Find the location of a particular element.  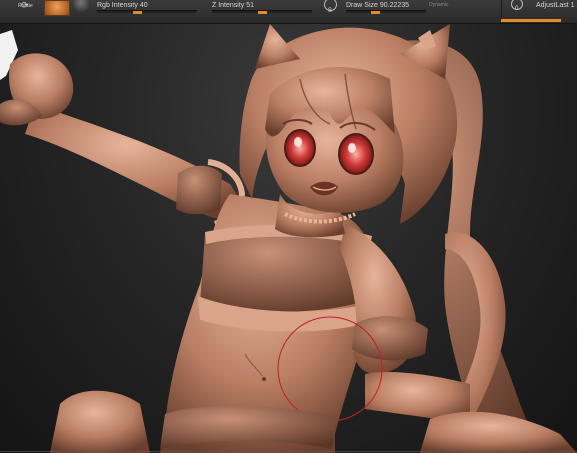

adjust-last-control: AdjustLast 1 is located at coordinates (555, 5).